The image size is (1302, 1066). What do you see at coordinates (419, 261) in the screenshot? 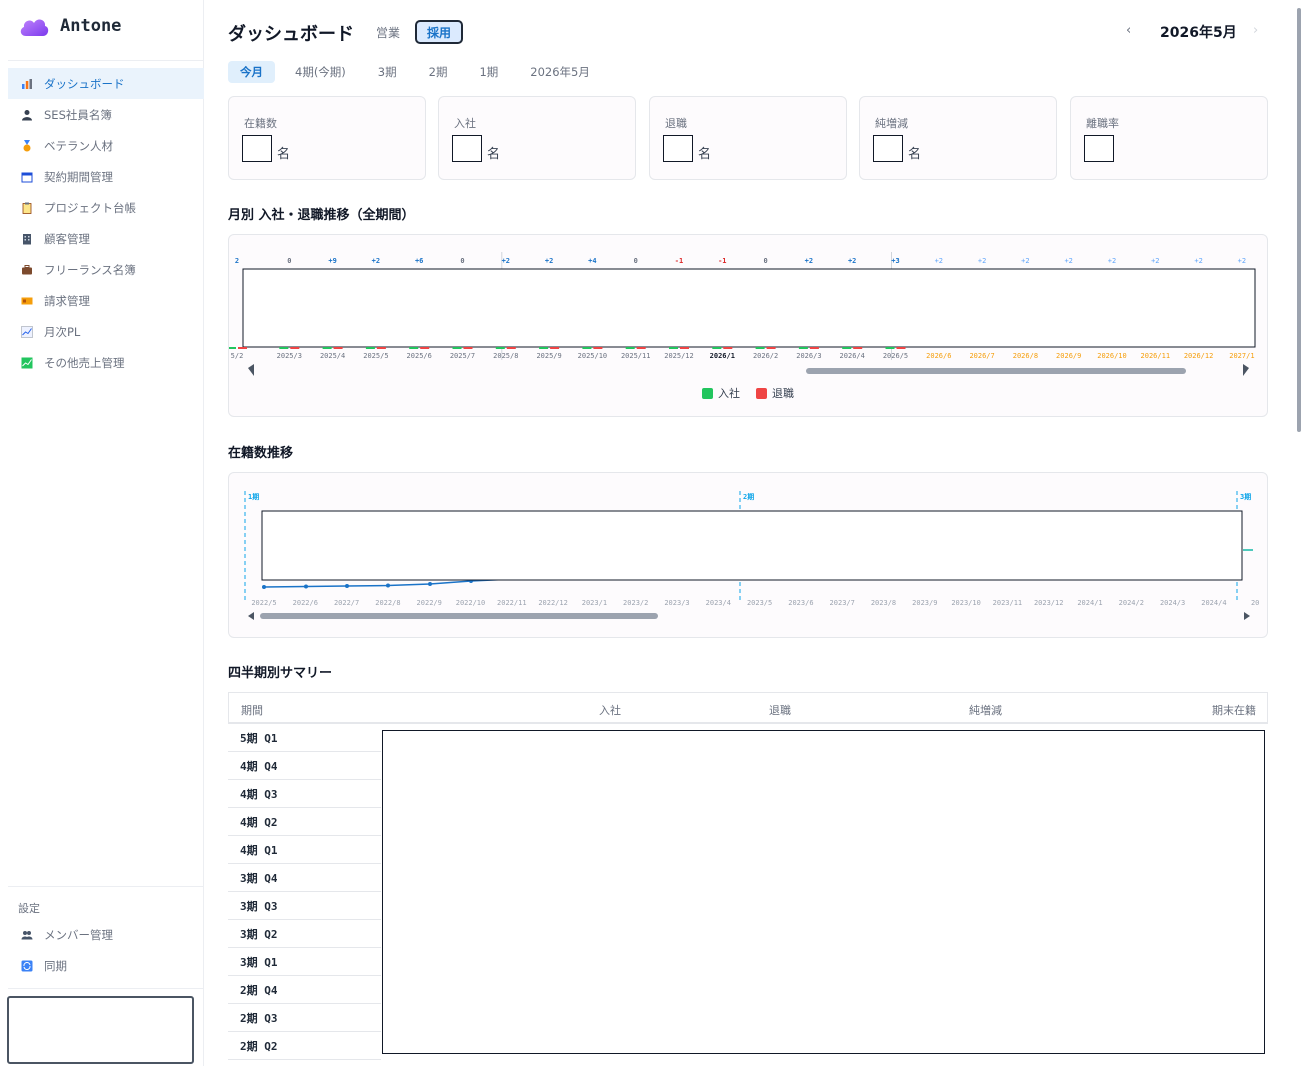
I see `net-change-label: +6` at bounding box center [419, 261].